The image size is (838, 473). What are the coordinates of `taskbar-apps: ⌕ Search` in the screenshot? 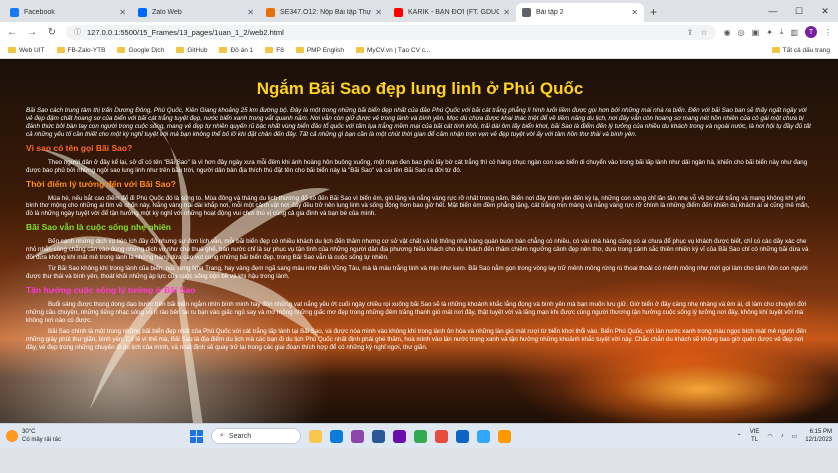 It's located at (350, 436).